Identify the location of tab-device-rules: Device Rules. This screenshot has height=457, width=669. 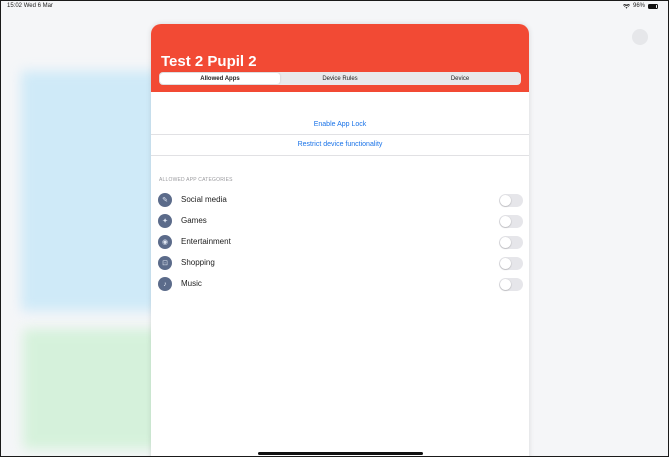
(340, 78).